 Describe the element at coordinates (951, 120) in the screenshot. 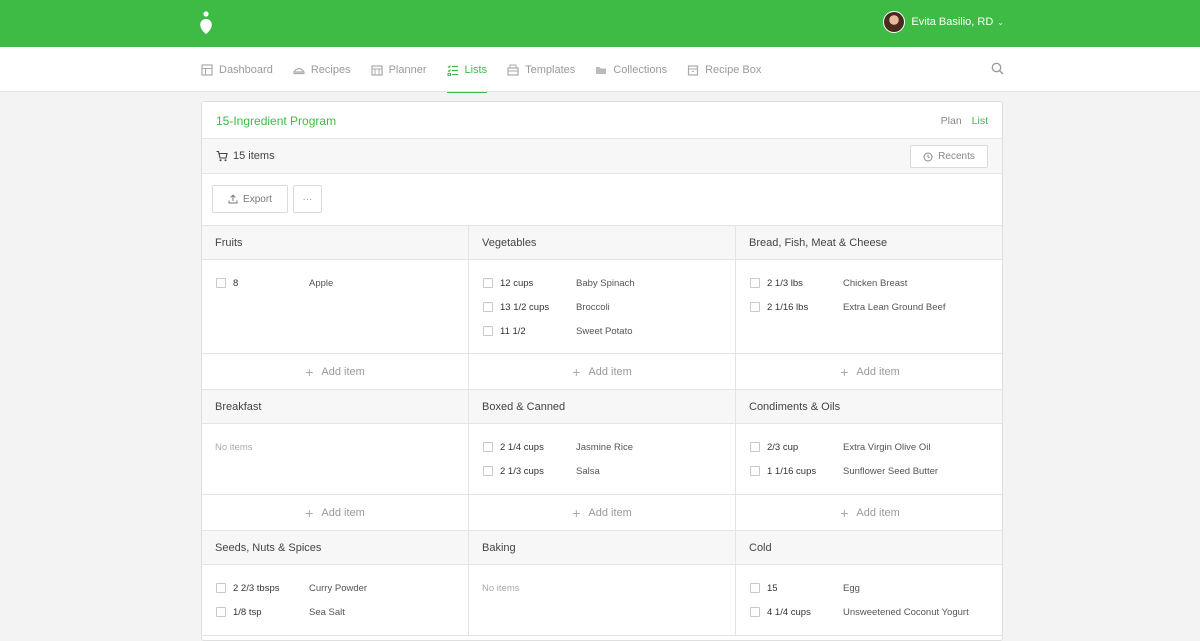

I see `tab-plan: Plan` at that location.